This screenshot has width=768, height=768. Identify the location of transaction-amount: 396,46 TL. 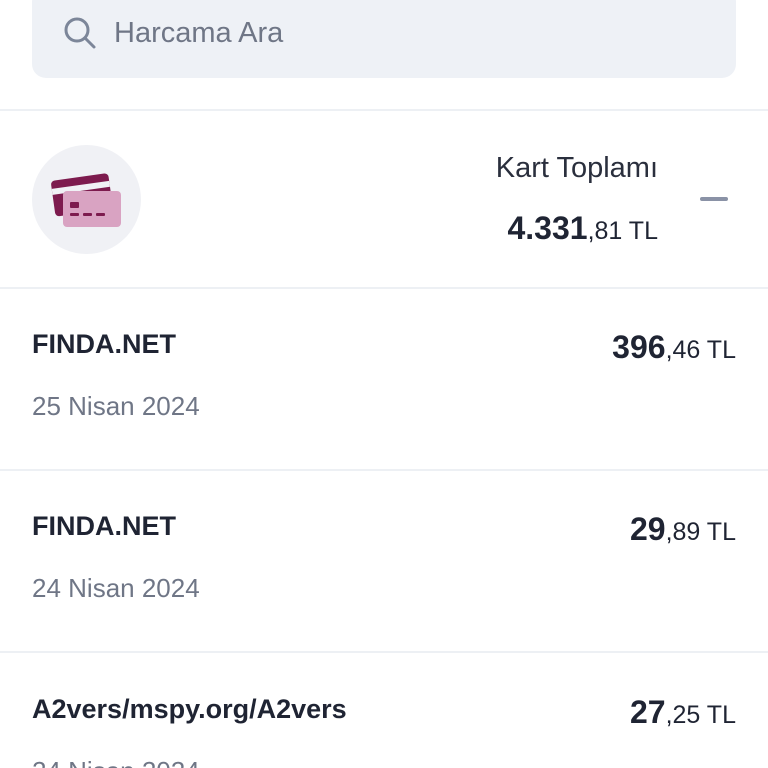
(674, 347).